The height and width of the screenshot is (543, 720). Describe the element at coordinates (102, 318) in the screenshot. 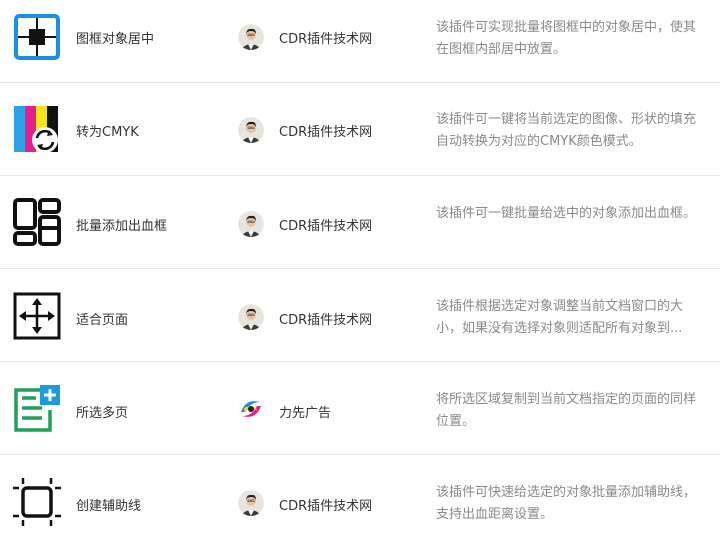

I see `plugin-name: 适合页面` at that location.